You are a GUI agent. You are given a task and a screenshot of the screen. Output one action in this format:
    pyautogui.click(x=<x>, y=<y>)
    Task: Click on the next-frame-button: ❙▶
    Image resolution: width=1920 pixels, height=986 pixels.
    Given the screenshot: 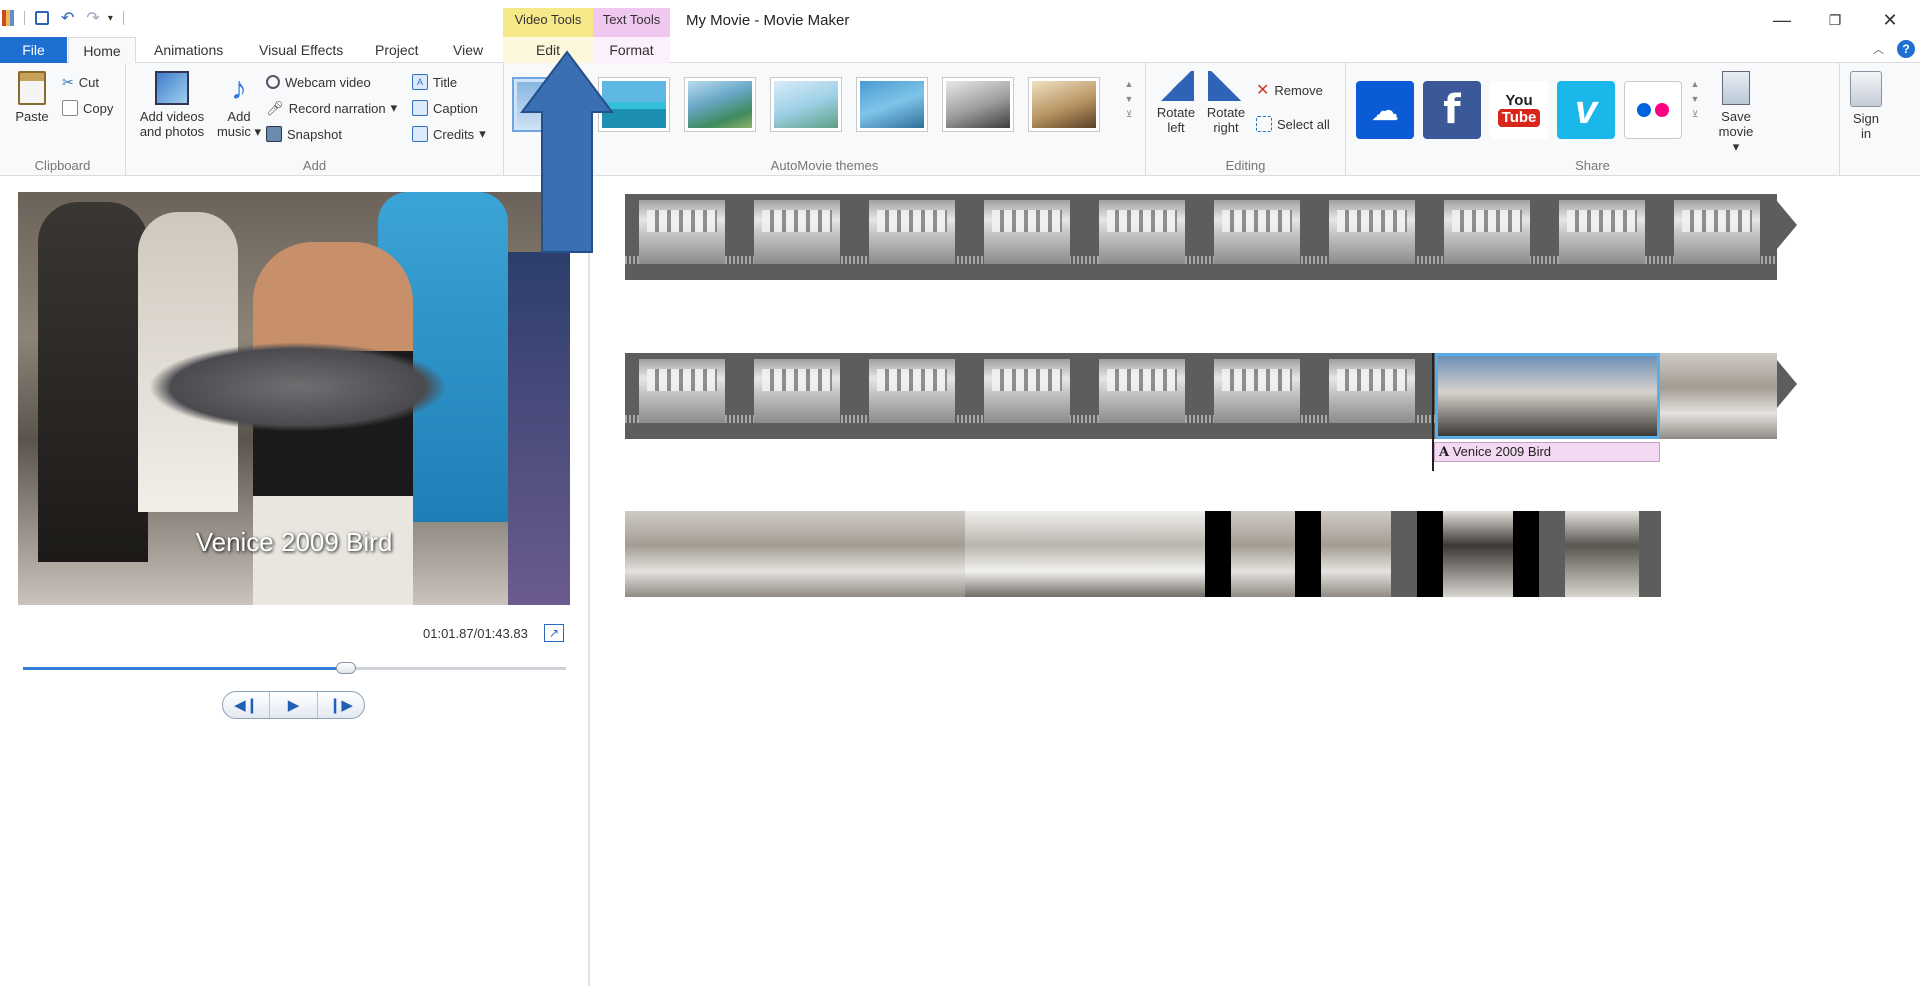 What is the action you would take?
    pyautogui.click(x=341, y=705)
    